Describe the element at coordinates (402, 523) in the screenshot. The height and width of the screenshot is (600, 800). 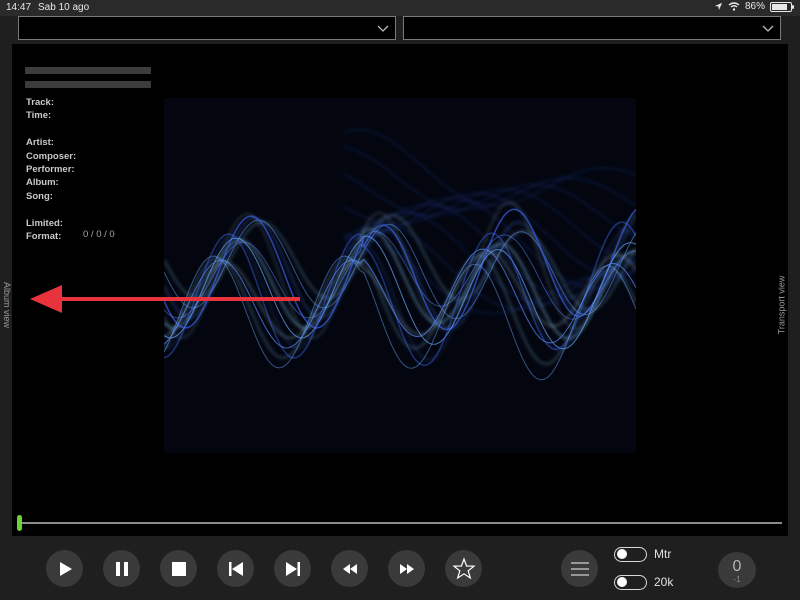
I see `progress-track` at that location.